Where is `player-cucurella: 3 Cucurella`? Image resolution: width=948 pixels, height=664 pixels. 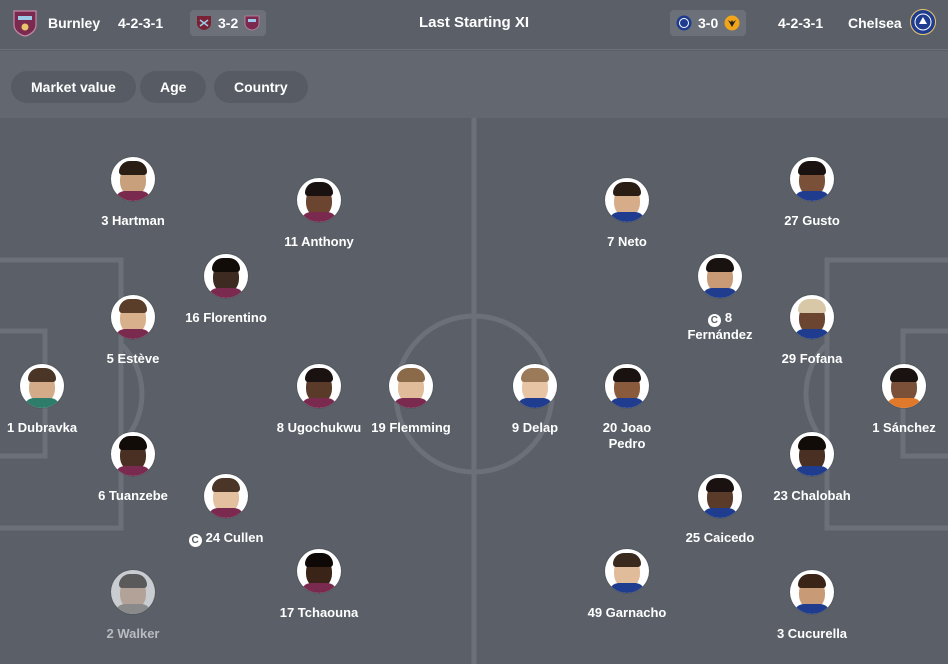
player-cucurella: 3 Cucurella is located at coordinates (812, 606).